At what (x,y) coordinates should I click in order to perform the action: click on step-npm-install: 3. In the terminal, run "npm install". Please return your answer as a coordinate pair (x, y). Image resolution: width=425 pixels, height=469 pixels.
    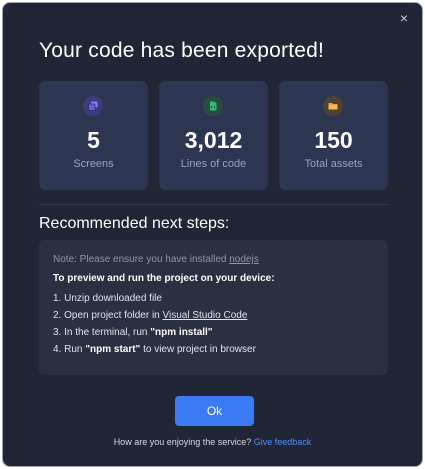
    Looking at the image, I should click on (220, 332).